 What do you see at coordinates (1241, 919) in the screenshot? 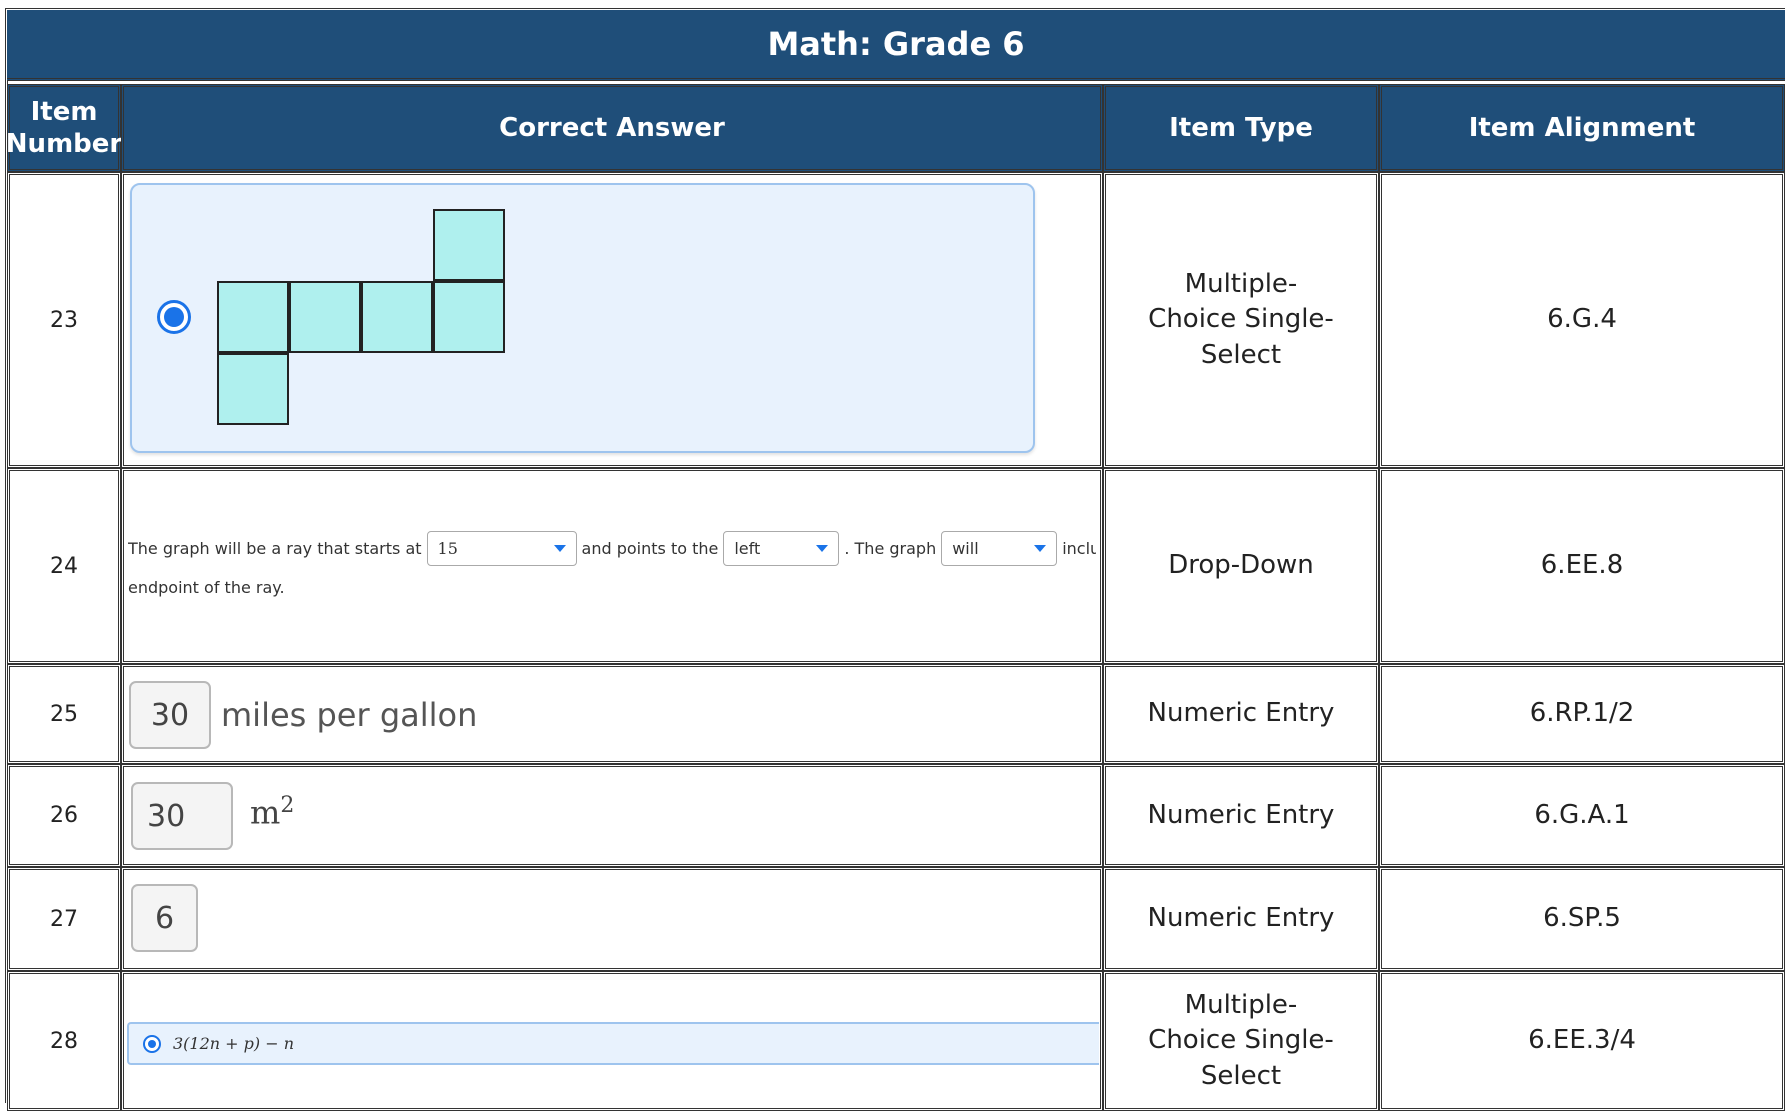
I see `item-type-27: Numeric Entry` at bounding box center [1241, 919].